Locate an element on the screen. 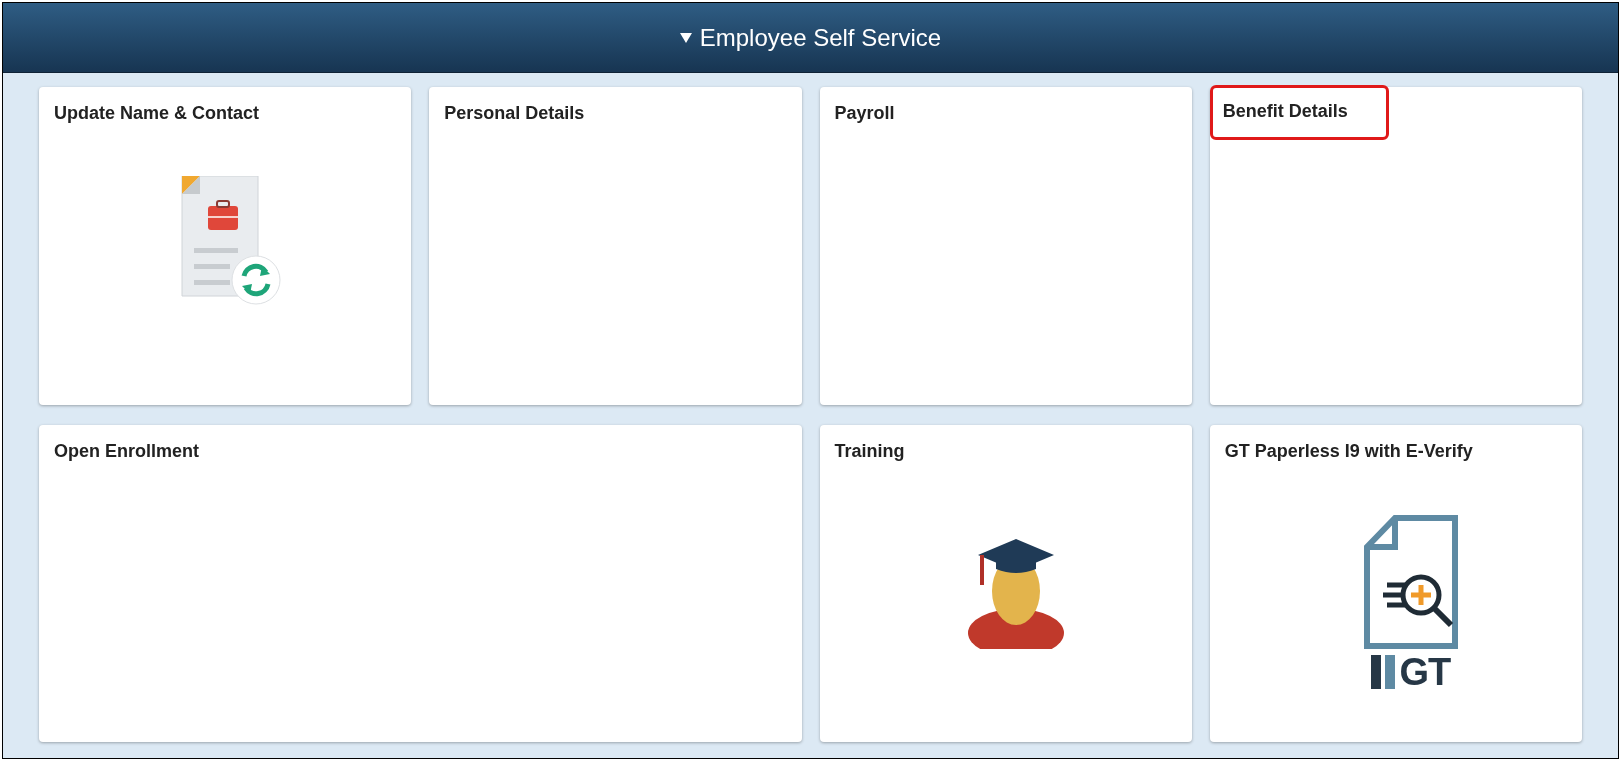 The width and height of the screenshot is (1621, 761). section-title: Employee Self Service is located at coordinates (820, 37).